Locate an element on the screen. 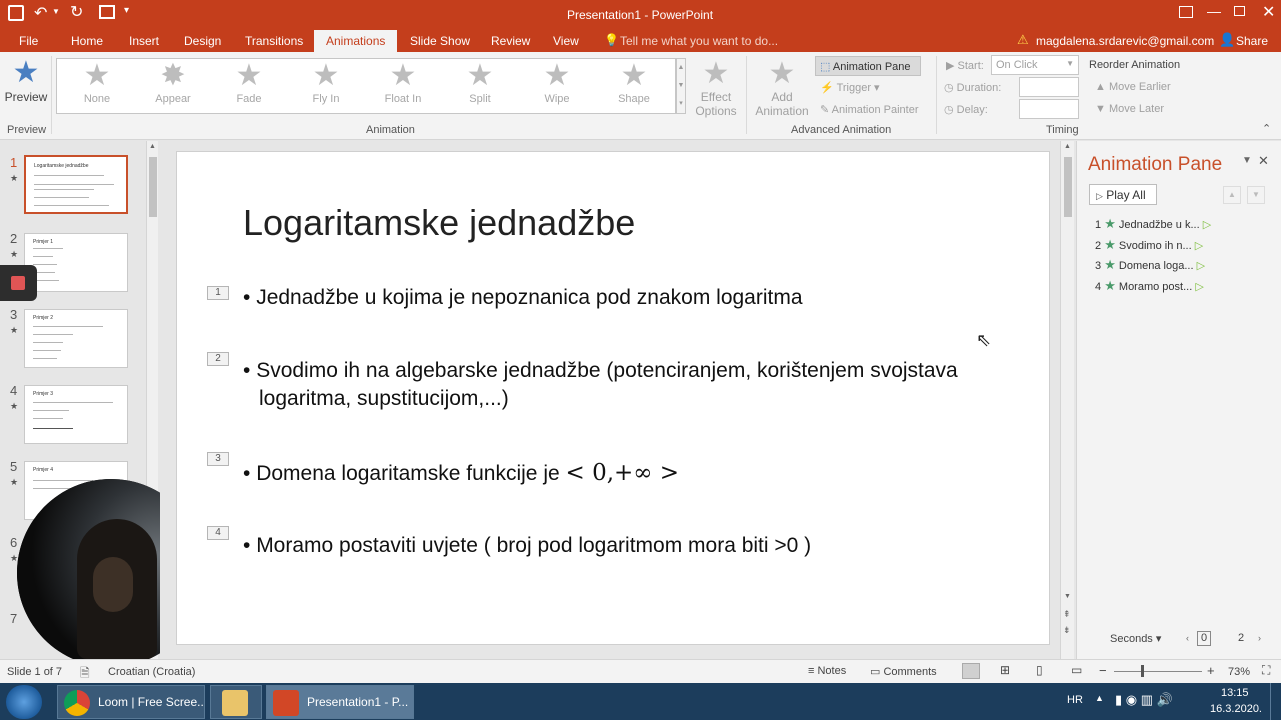 This screenshot has height=720, width=1281. gallery-wipe: ★ Wipe is located at coordinates (557, 87).